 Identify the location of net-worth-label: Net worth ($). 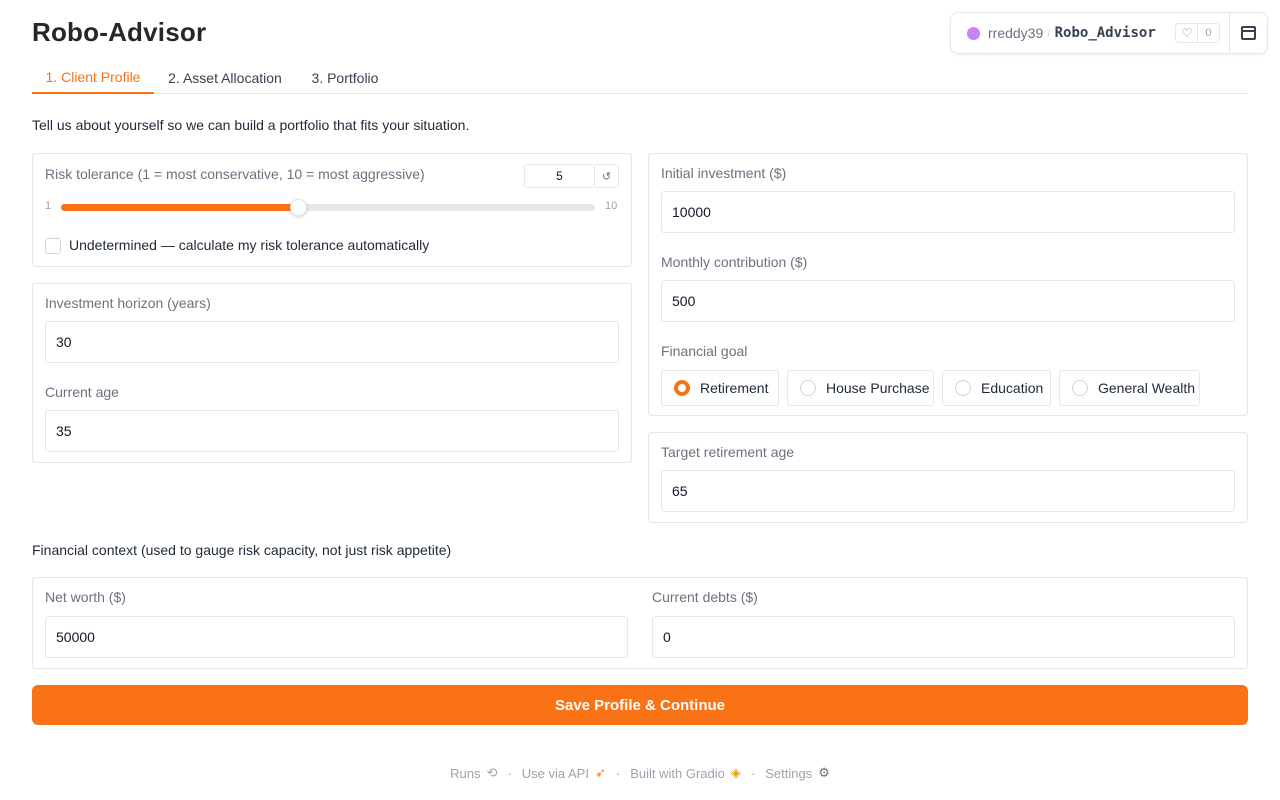
(85, 597).